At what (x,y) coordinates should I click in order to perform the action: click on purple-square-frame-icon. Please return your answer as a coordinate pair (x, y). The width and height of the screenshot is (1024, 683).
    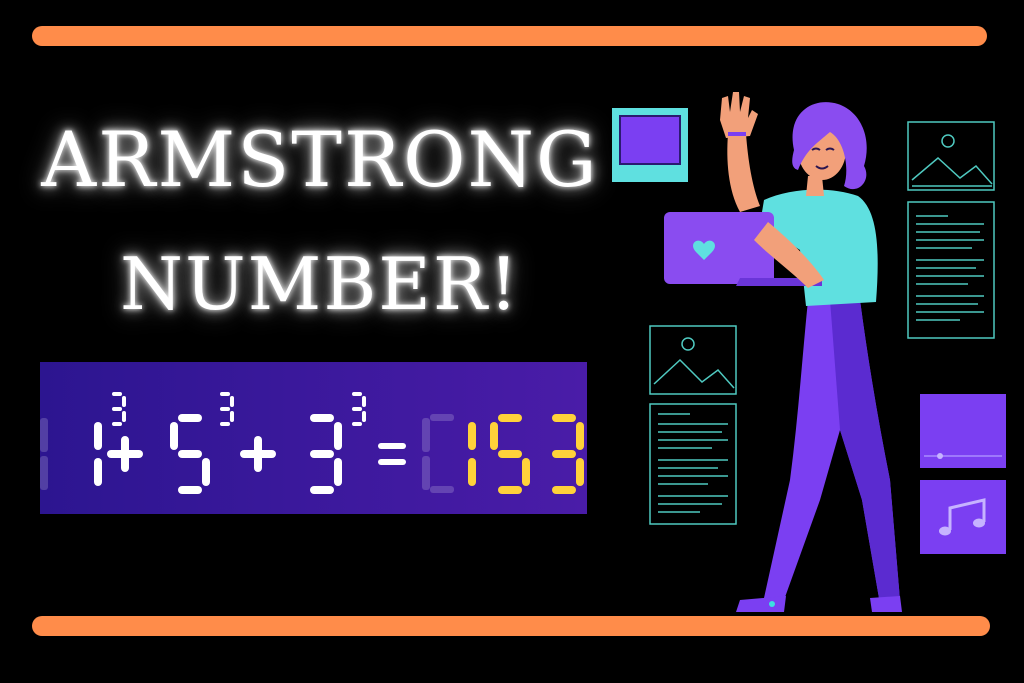
    Looking at the image, I should click on (650, 145).